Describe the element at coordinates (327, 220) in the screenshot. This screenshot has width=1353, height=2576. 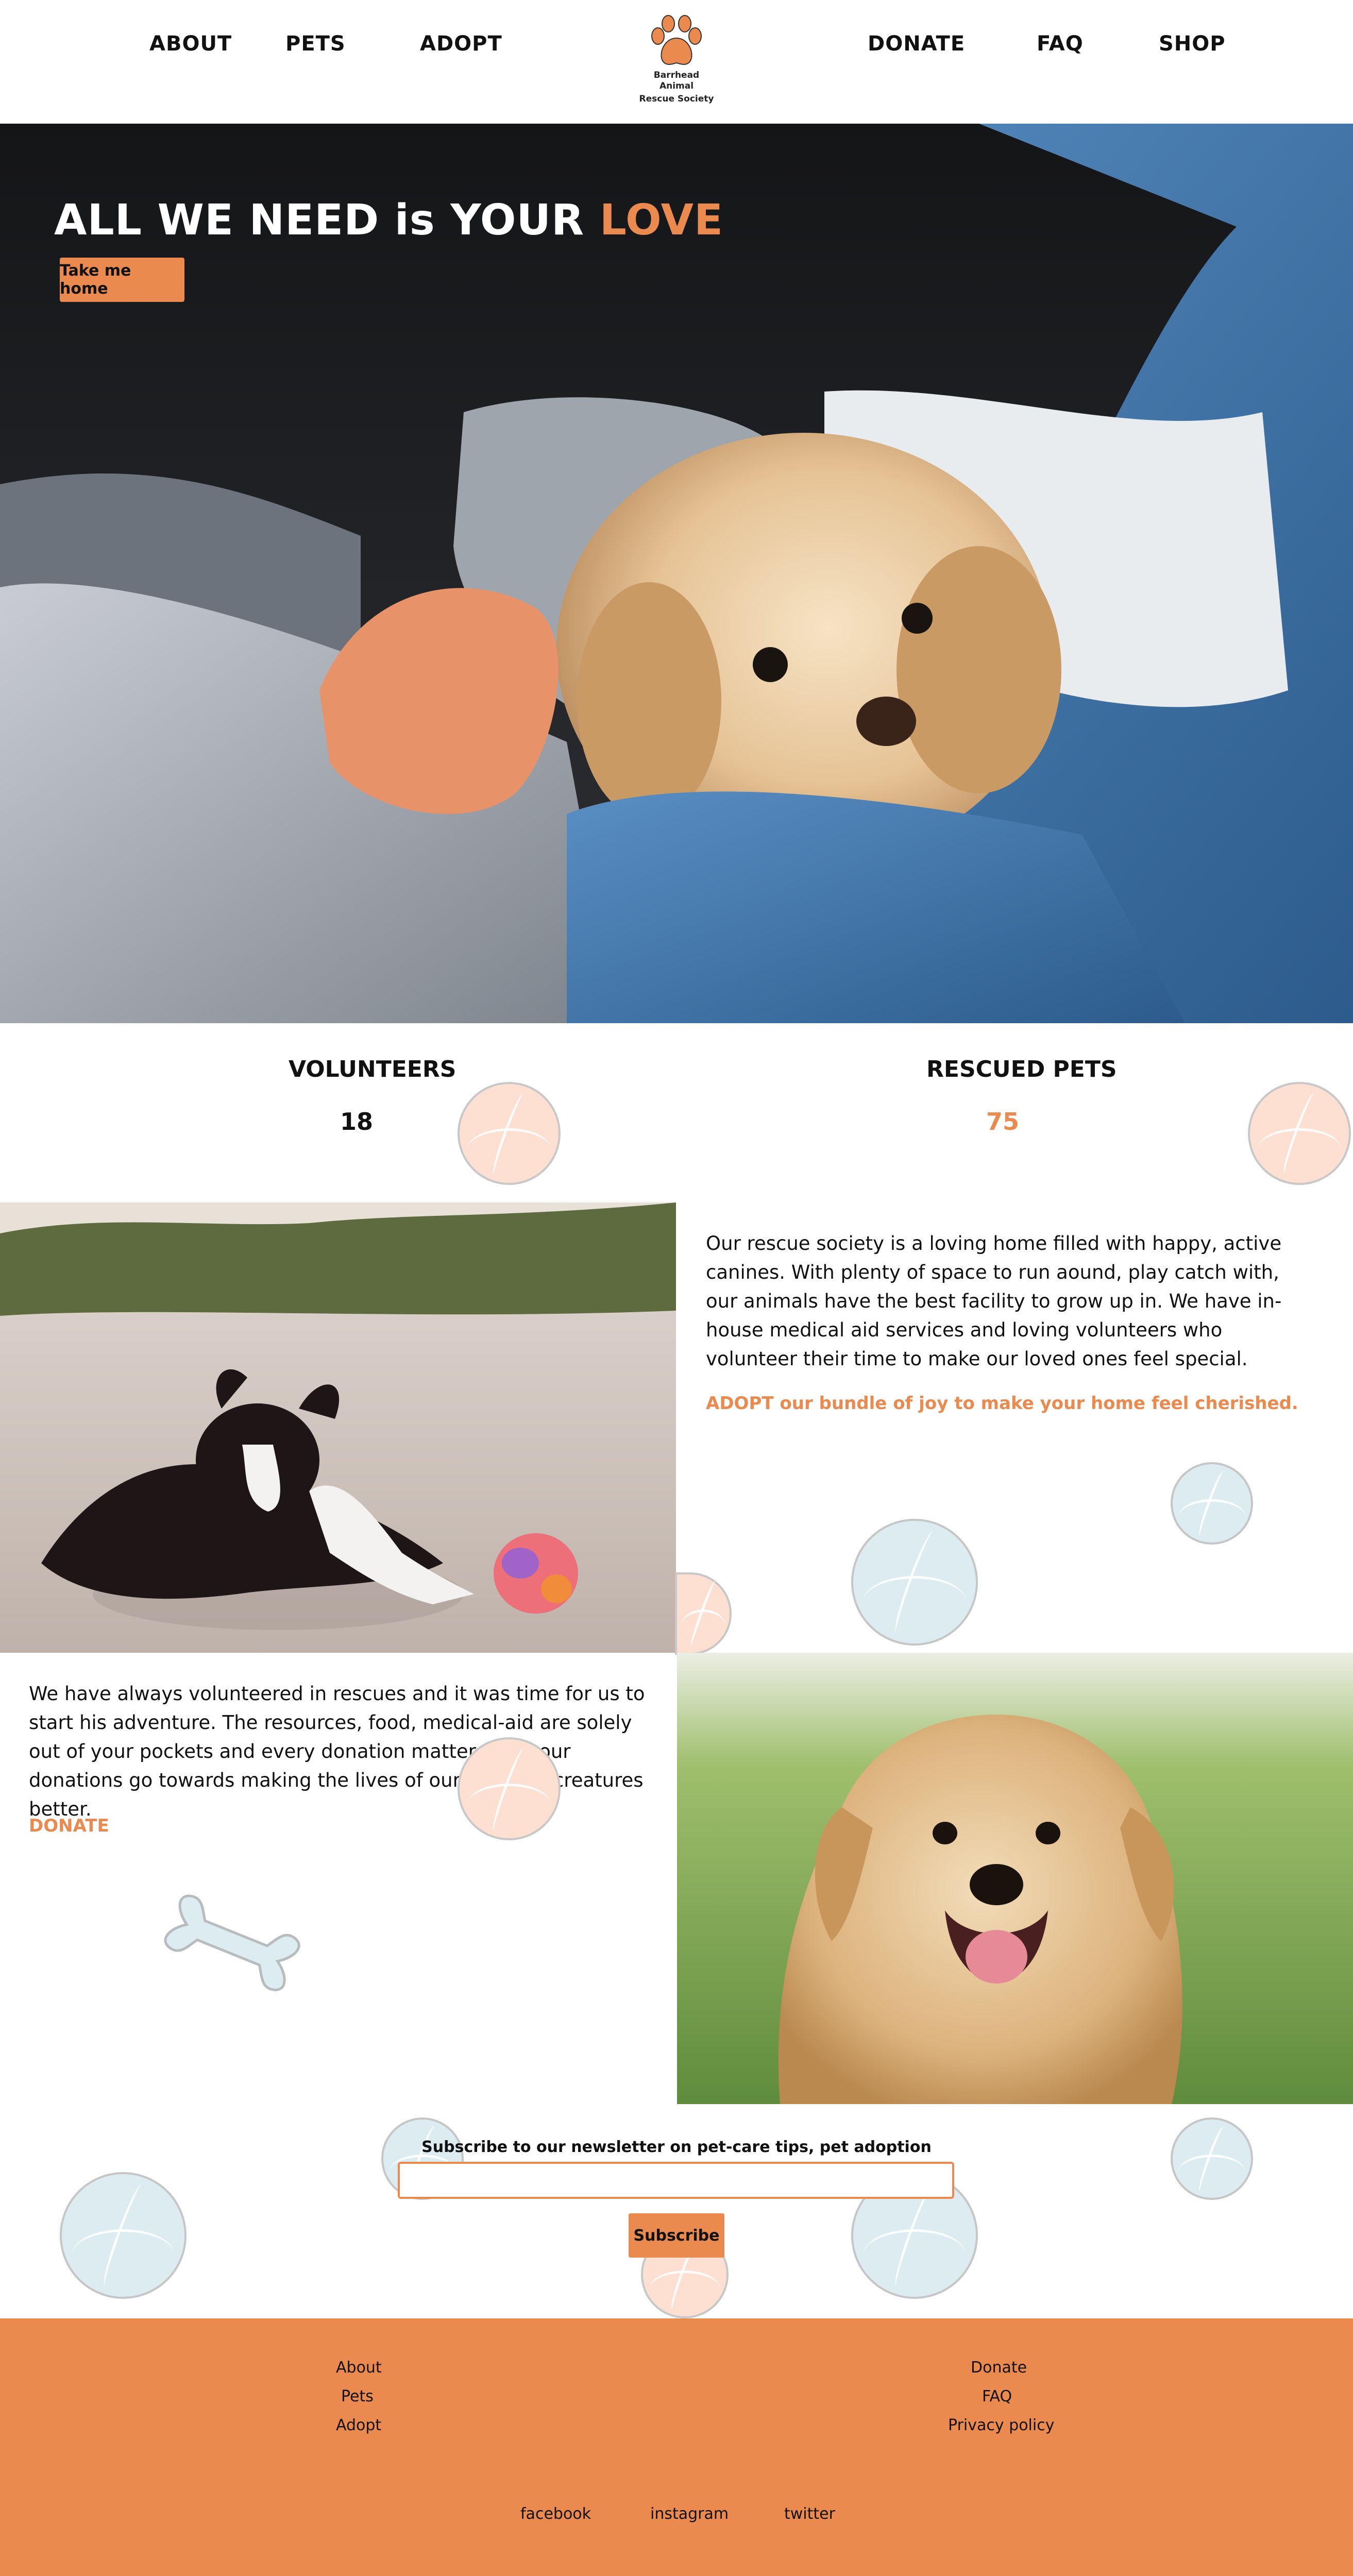
I see `hero-title-main: ALL WE NEED is YOUR` at that location.